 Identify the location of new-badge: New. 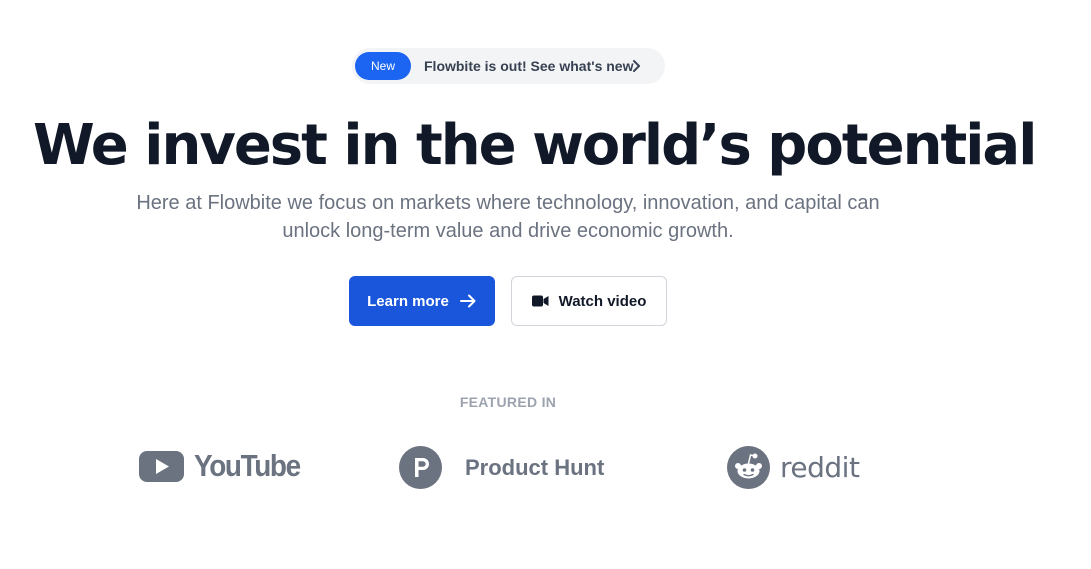
(383, 66).